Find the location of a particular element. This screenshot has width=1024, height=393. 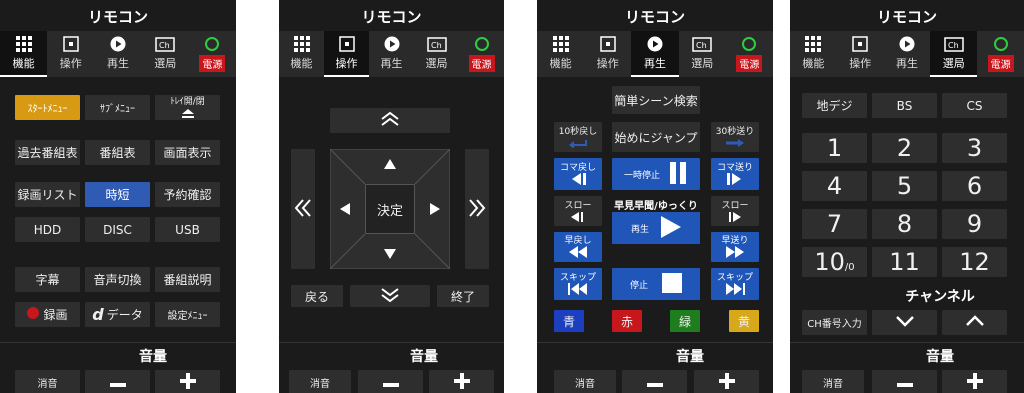

number-1-button: 1 is located at coordinates (834, 148).